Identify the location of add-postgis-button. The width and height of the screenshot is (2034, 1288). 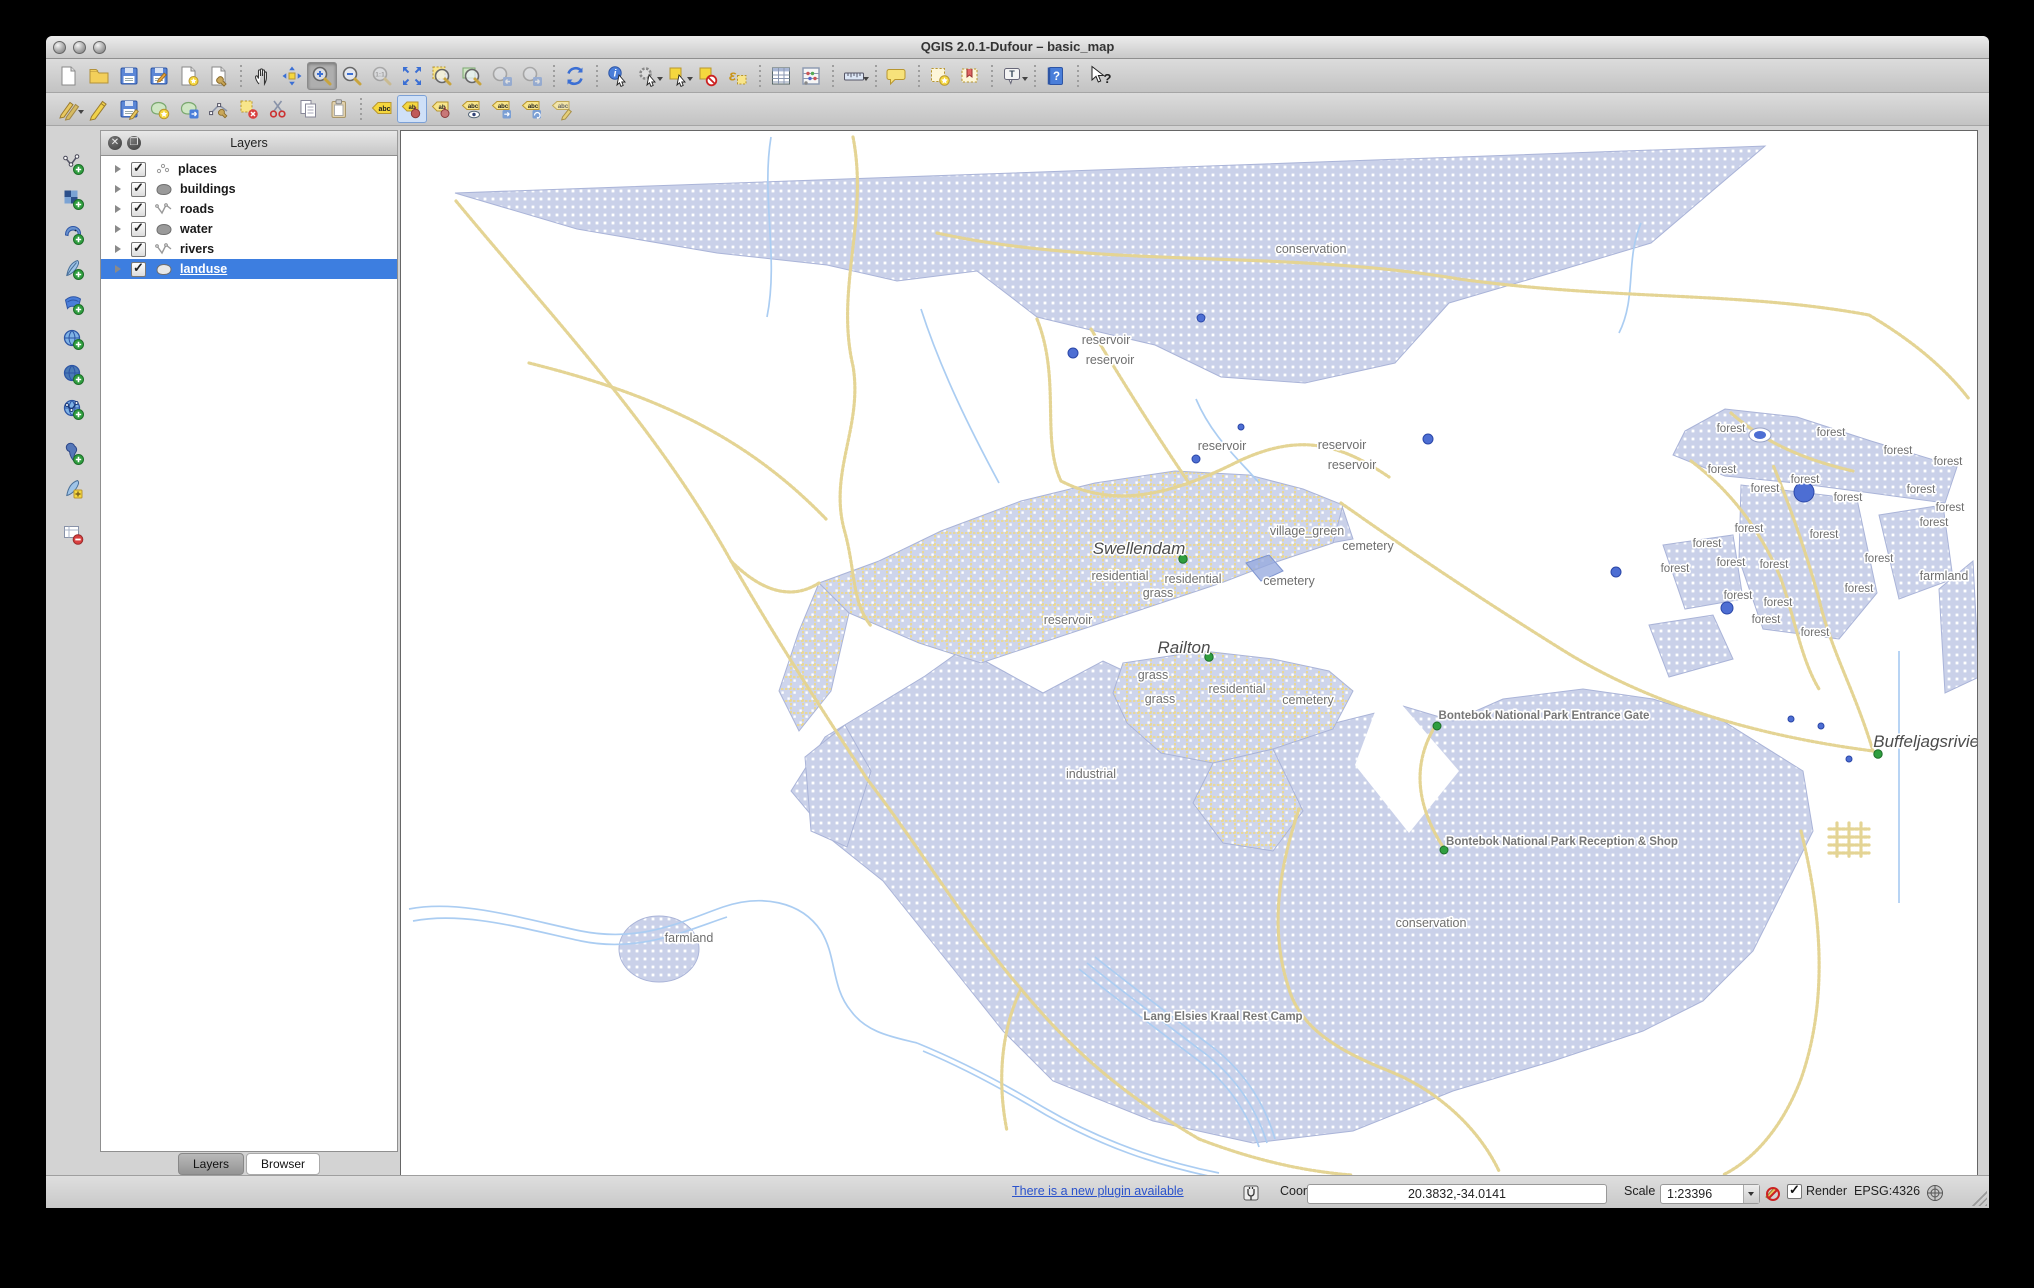
(73, 234).